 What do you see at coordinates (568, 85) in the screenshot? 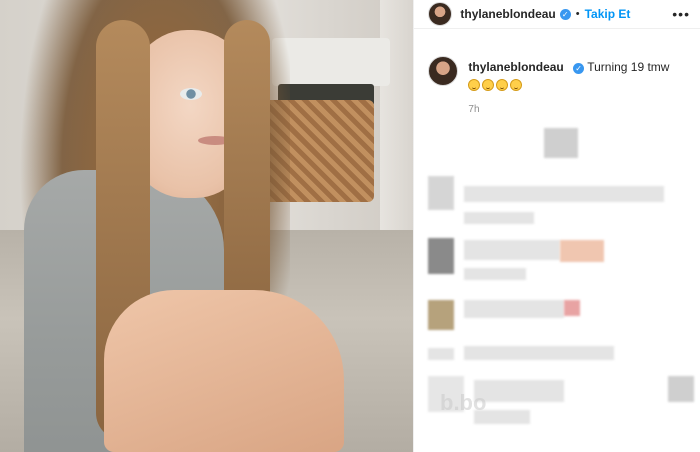
I see `caption-emojis` at bounding box center [568, 85].